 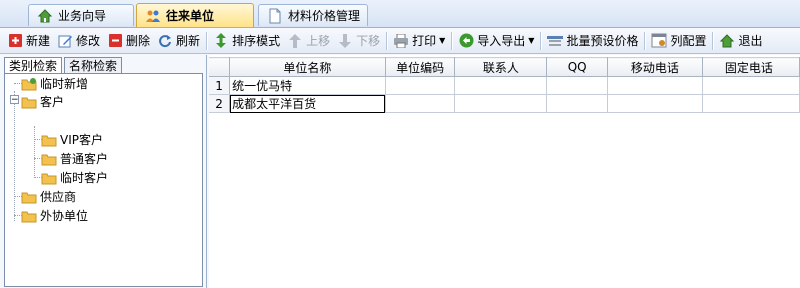 I want to click on tree-collapse-toggle: −, so click(x=14, y=100).